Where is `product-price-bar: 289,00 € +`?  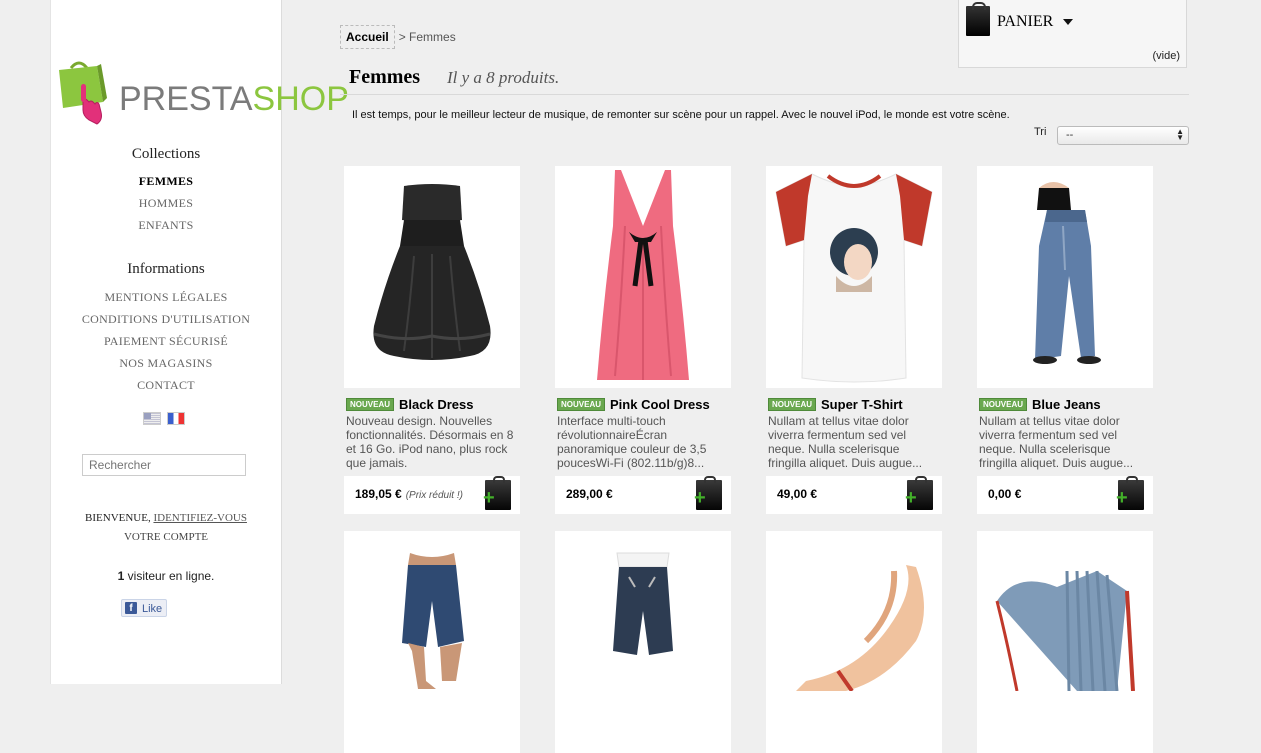
product-price-bar: 289,00 € + is located at coordinates (643, 495).